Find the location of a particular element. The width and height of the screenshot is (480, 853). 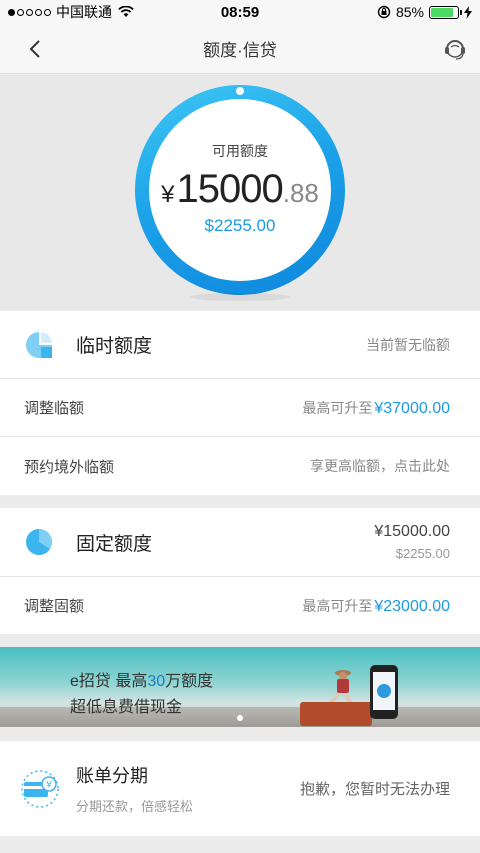

overseas-temporary-limit-label: 预约境外临额 is located at coordinates (69, 467).